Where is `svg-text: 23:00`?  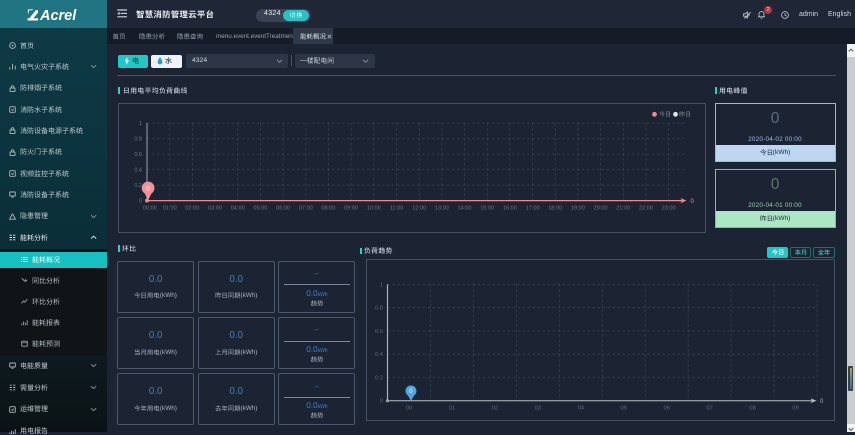
svg-text: 23:00 is located at coordinates (668, 208).